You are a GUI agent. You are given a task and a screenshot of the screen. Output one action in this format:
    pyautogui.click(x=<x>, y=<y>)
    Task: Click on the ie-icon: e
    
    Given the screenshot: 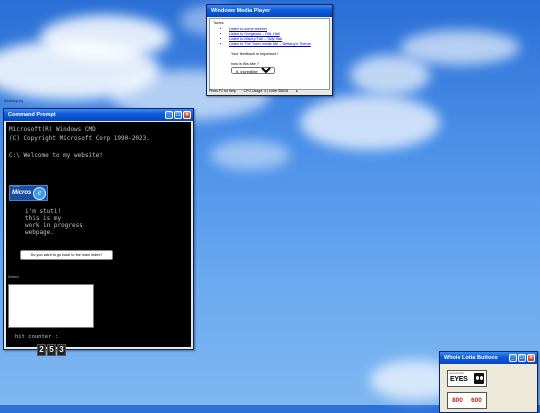 What is the action you would take?
    pyautogui.click(x=39, y=193)
    